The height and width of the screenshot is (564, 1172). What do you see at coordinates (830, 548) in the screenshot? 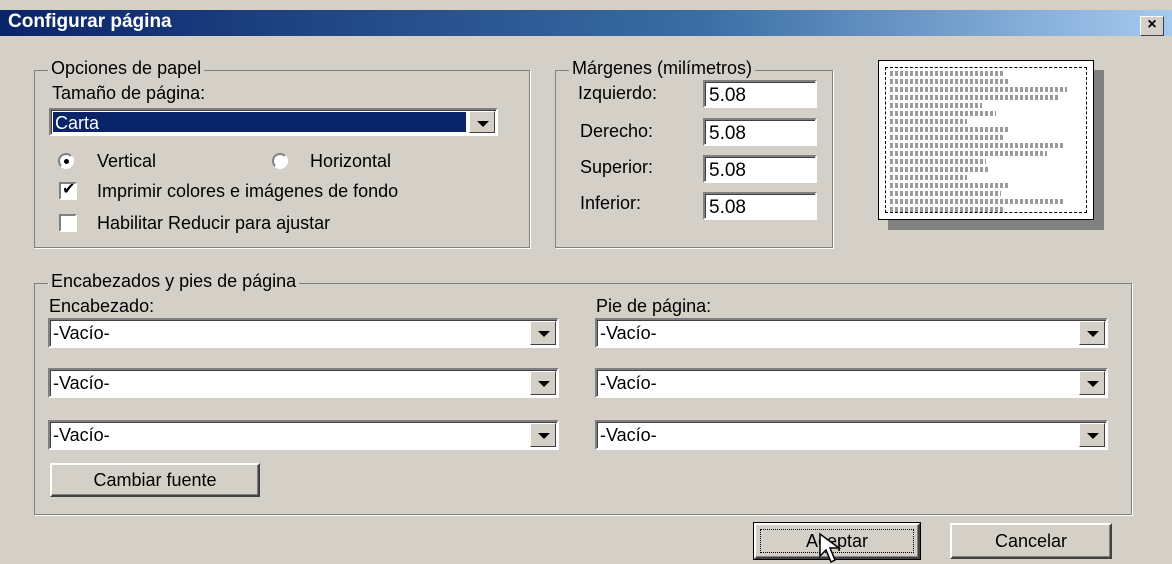
I see `mouse-pointer-icon` at bounding box center [830, 548].